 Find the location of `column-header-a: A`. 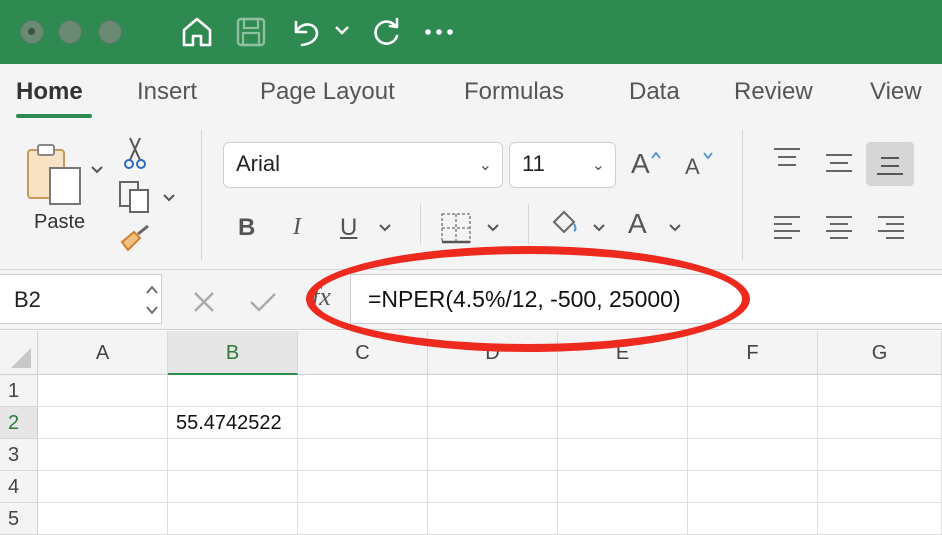

column-header-a: A is located at coordinates (103, 353).